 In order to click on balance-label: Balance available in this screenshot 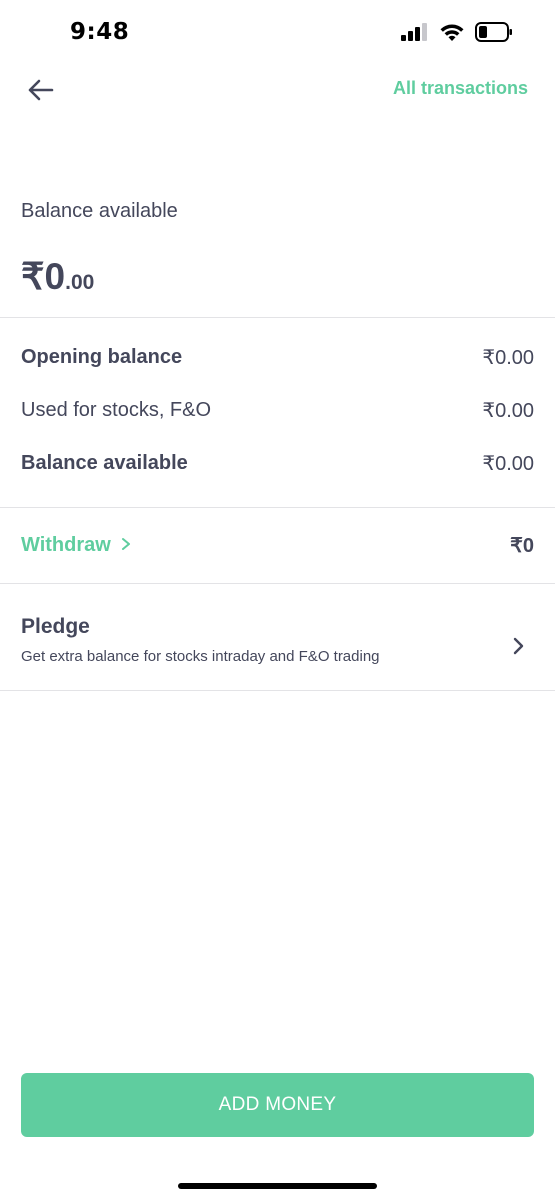, I will do `click(99, 211)`.